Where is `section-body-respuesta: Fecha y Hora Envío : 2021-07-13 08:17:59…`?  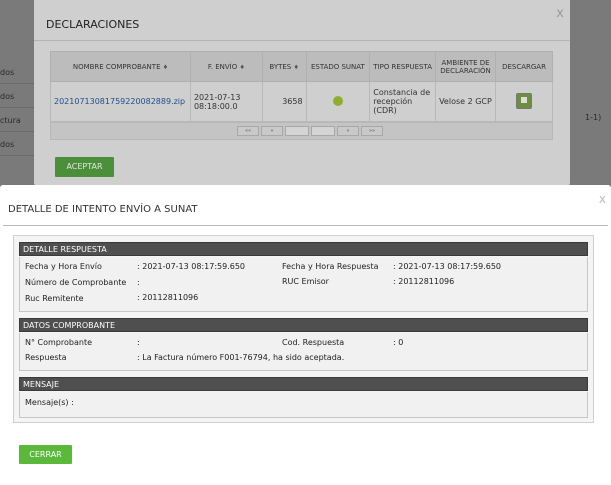
section-body-respuesta: Fecha y Hora Envío : 2021-07-13 08:17:59… is located at coordinates (303, 284).